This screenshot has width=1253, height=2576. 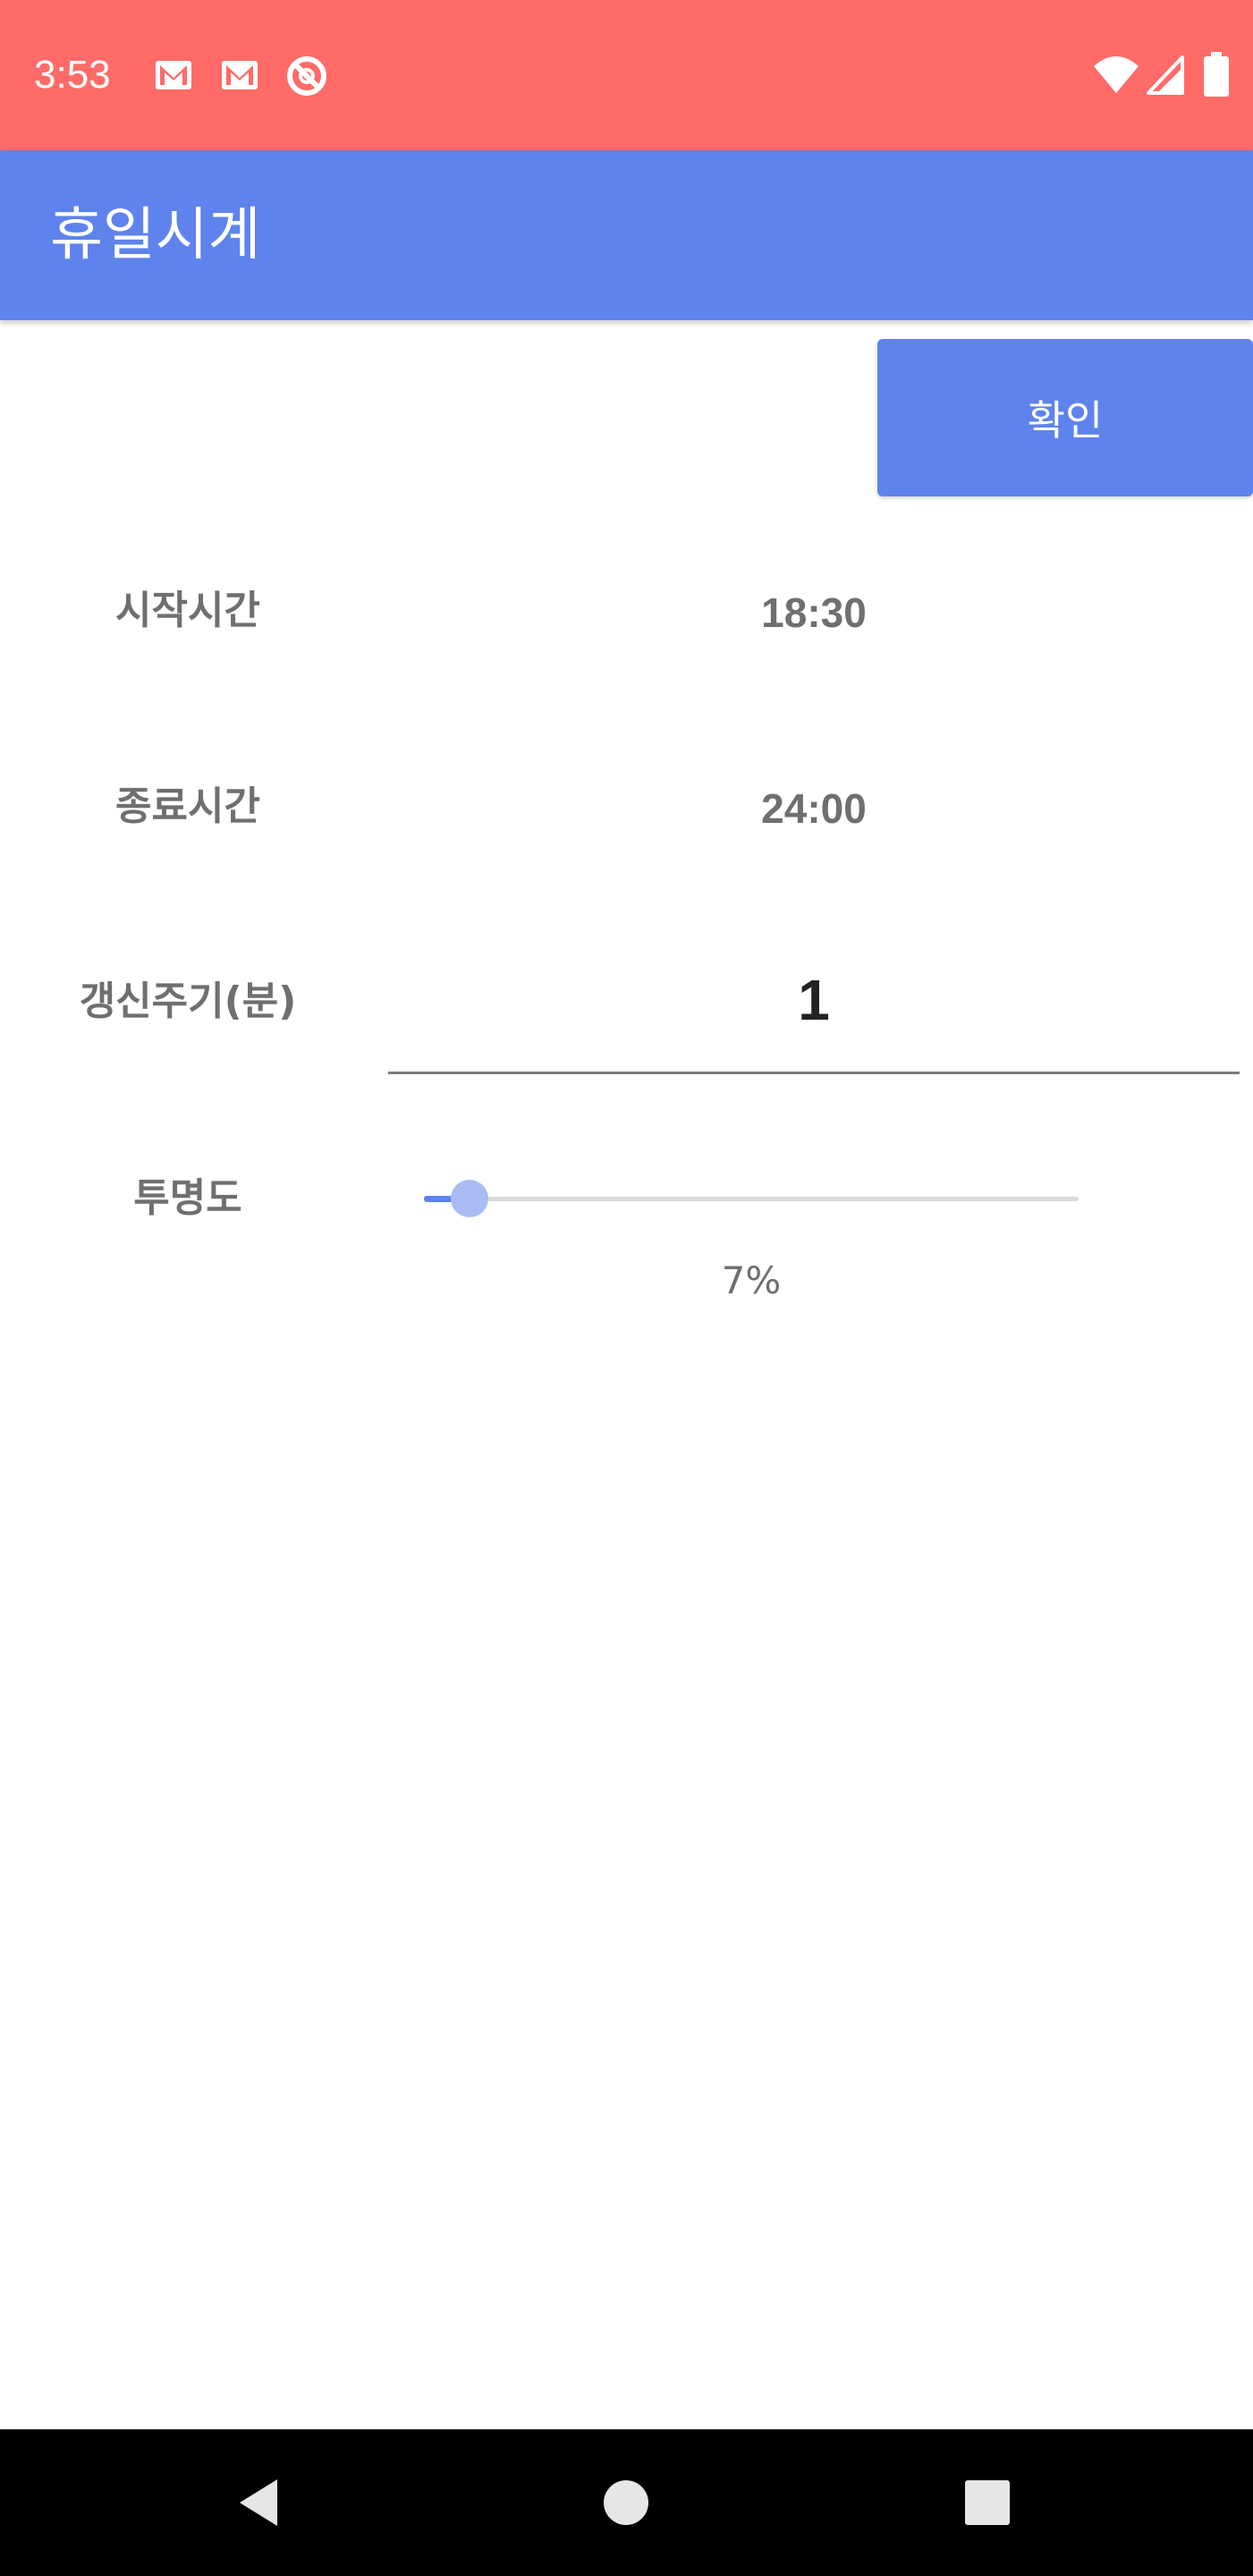 I want to click on end-time-label: 종료시간, so click(x=187, y=806).